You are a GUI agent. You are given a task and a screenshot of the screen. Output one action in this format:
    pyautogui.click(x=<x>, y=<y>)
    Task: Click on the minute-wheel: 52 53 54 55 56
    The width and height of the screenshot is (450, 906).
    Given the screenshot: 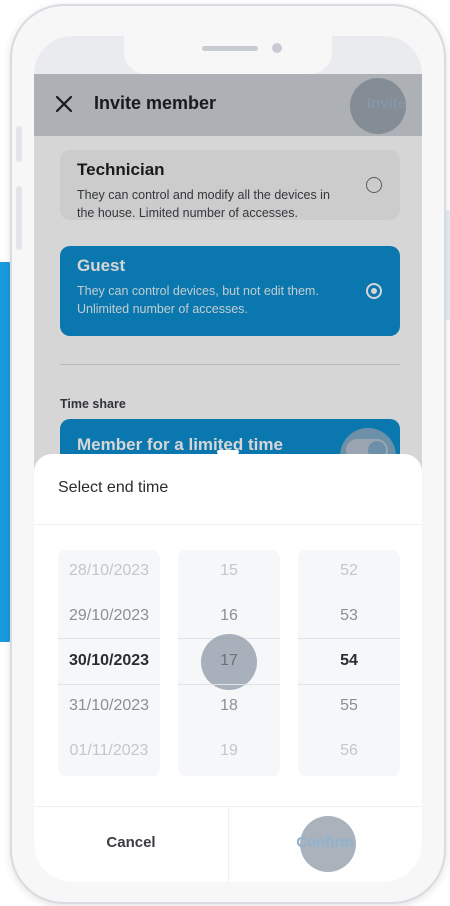 What is the action you would take?
    pyautogui.click(x=349, y=663)
    